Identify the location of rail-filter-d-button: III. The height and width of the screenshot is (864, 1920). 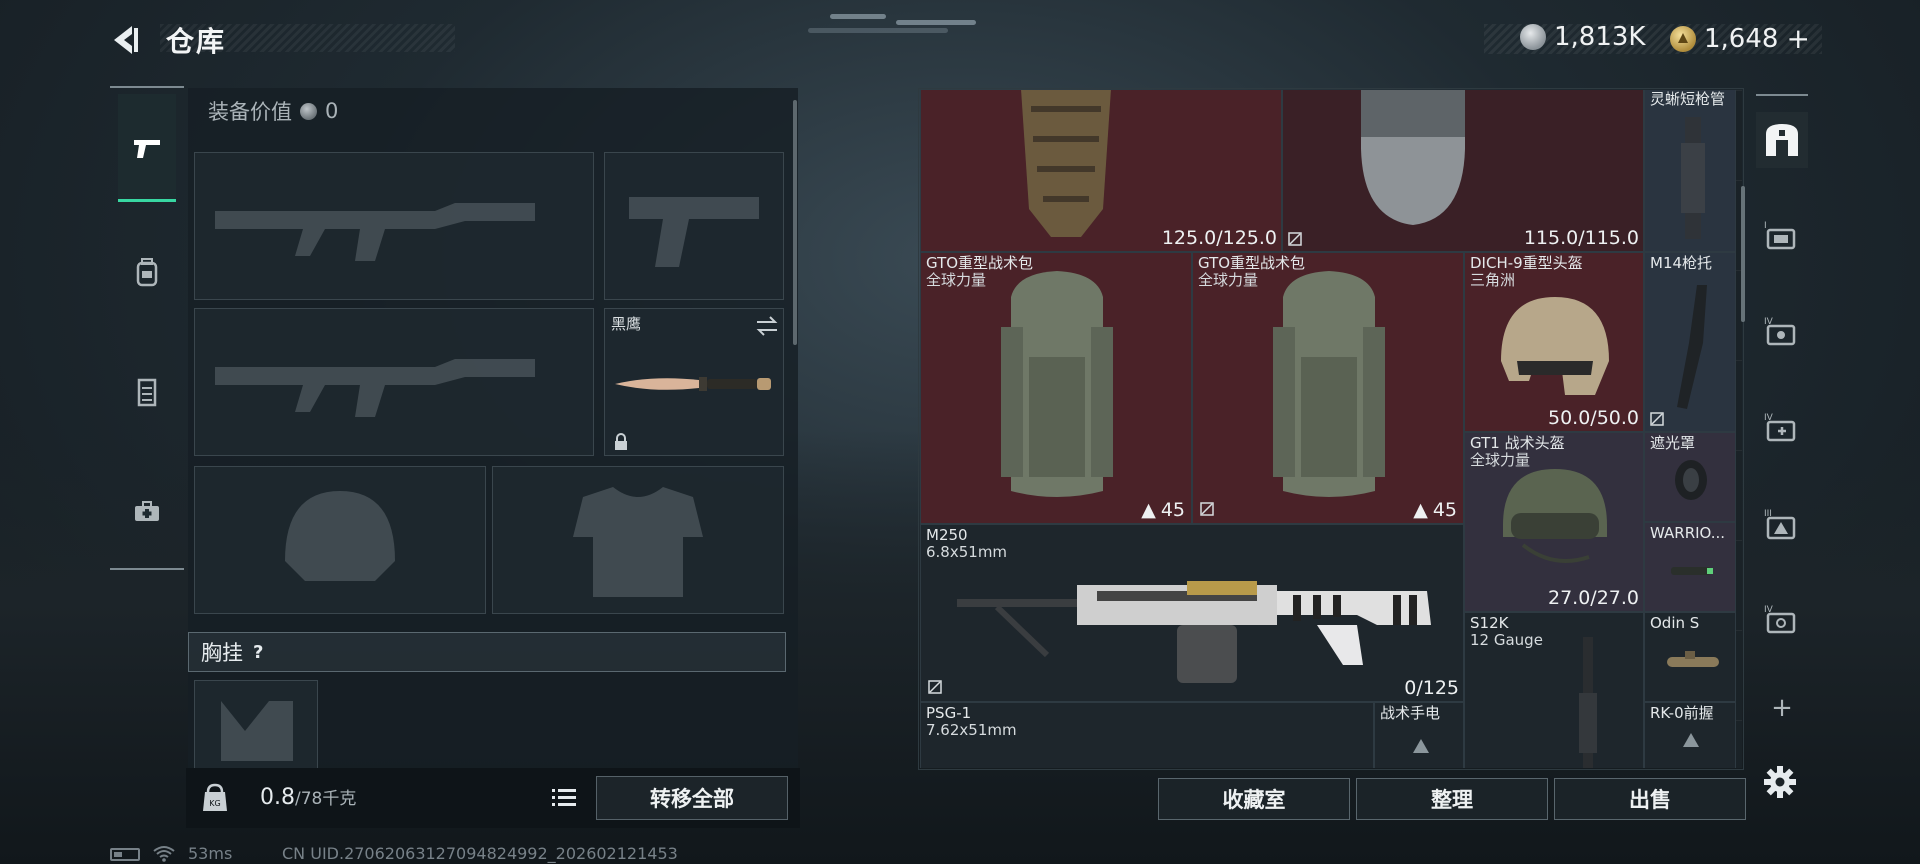
(1782, 524).